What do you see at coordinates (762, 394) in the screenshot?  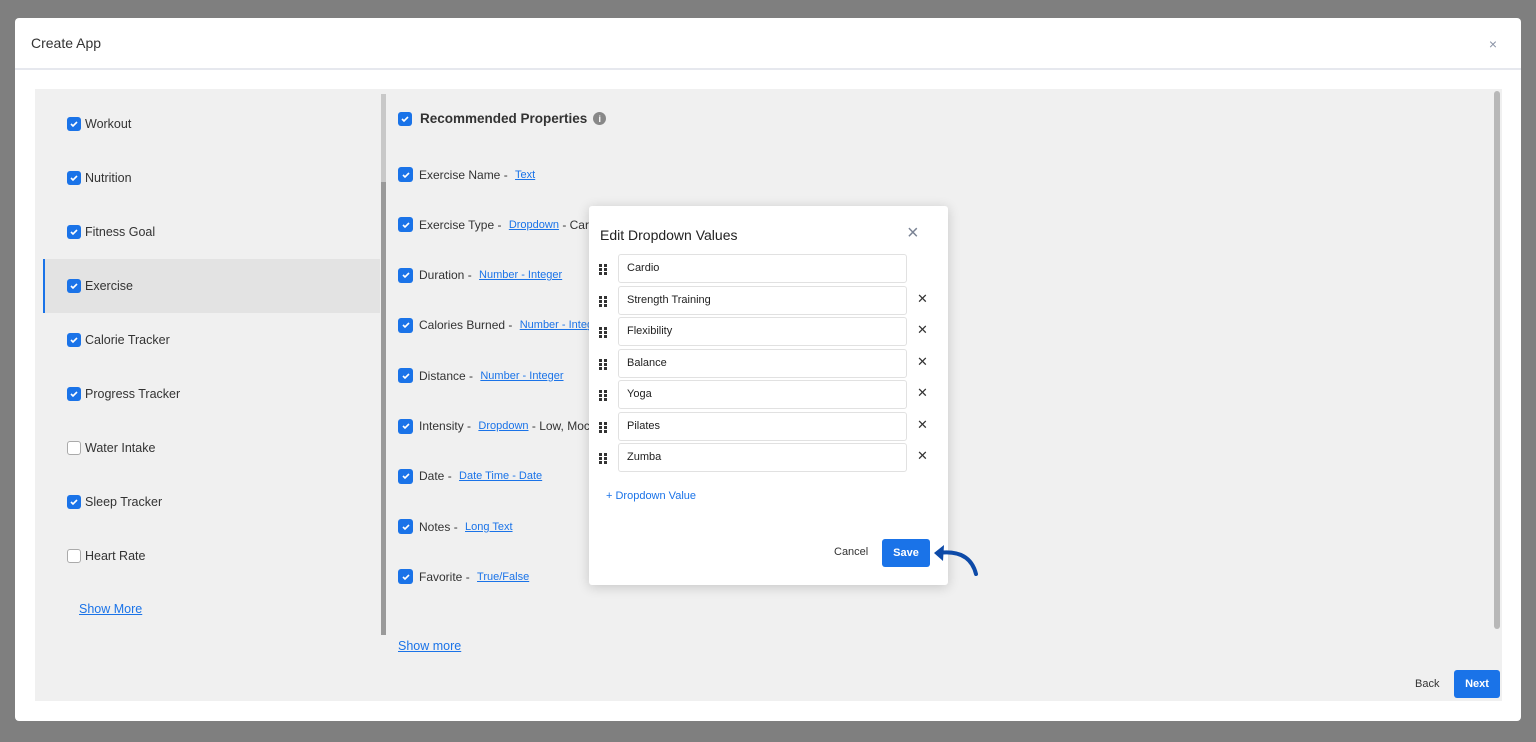 I see `dropdown-value-input: Yoga` at bounding box center [762, 394].